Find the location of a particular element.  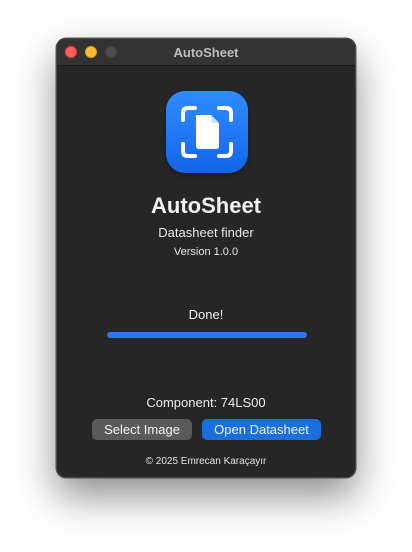

status-text: Done! is located at coordinates (206, 314).